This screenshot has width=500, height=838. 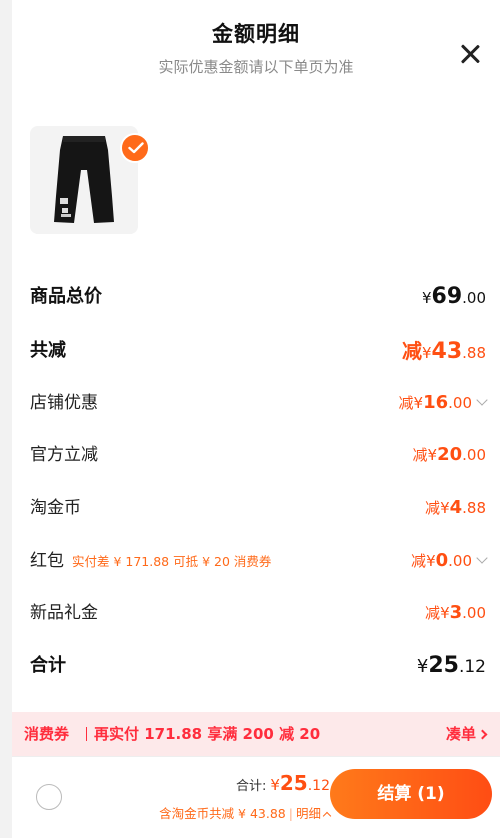 I want to click on footer-total-label: 合计:, so click(x=251, y=786).